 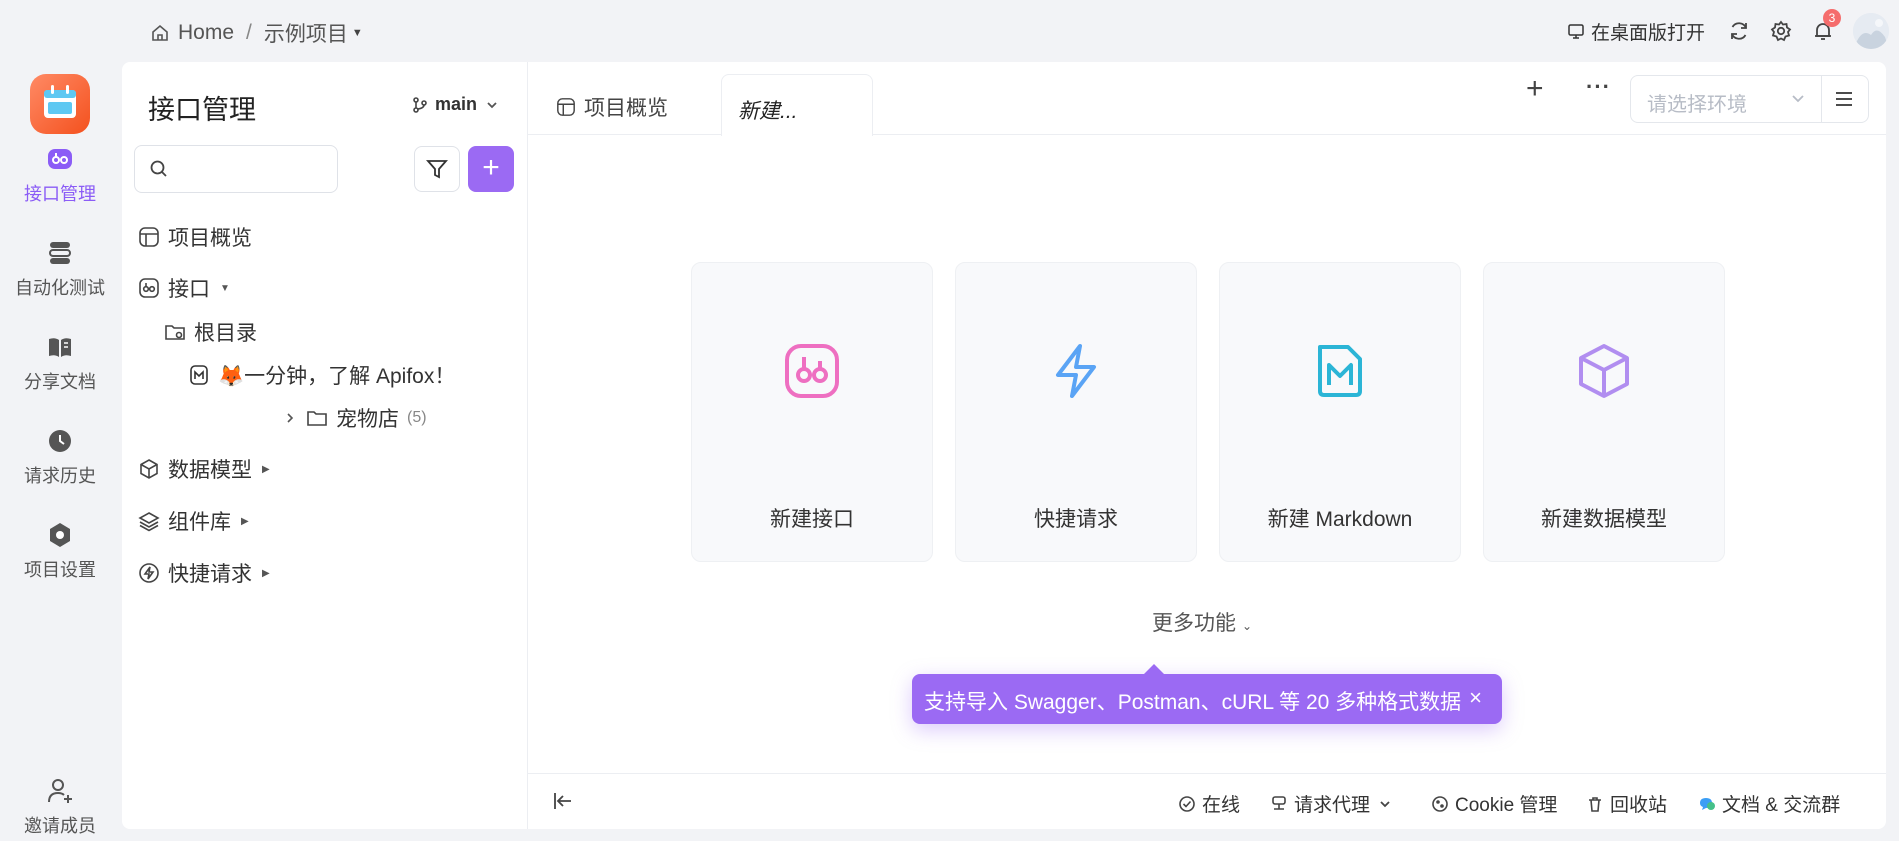 What do you see at coordinates (60, 476) in the screenshot?
I see `rail-item-label: 请求历史` at bounding box center [60, 476].